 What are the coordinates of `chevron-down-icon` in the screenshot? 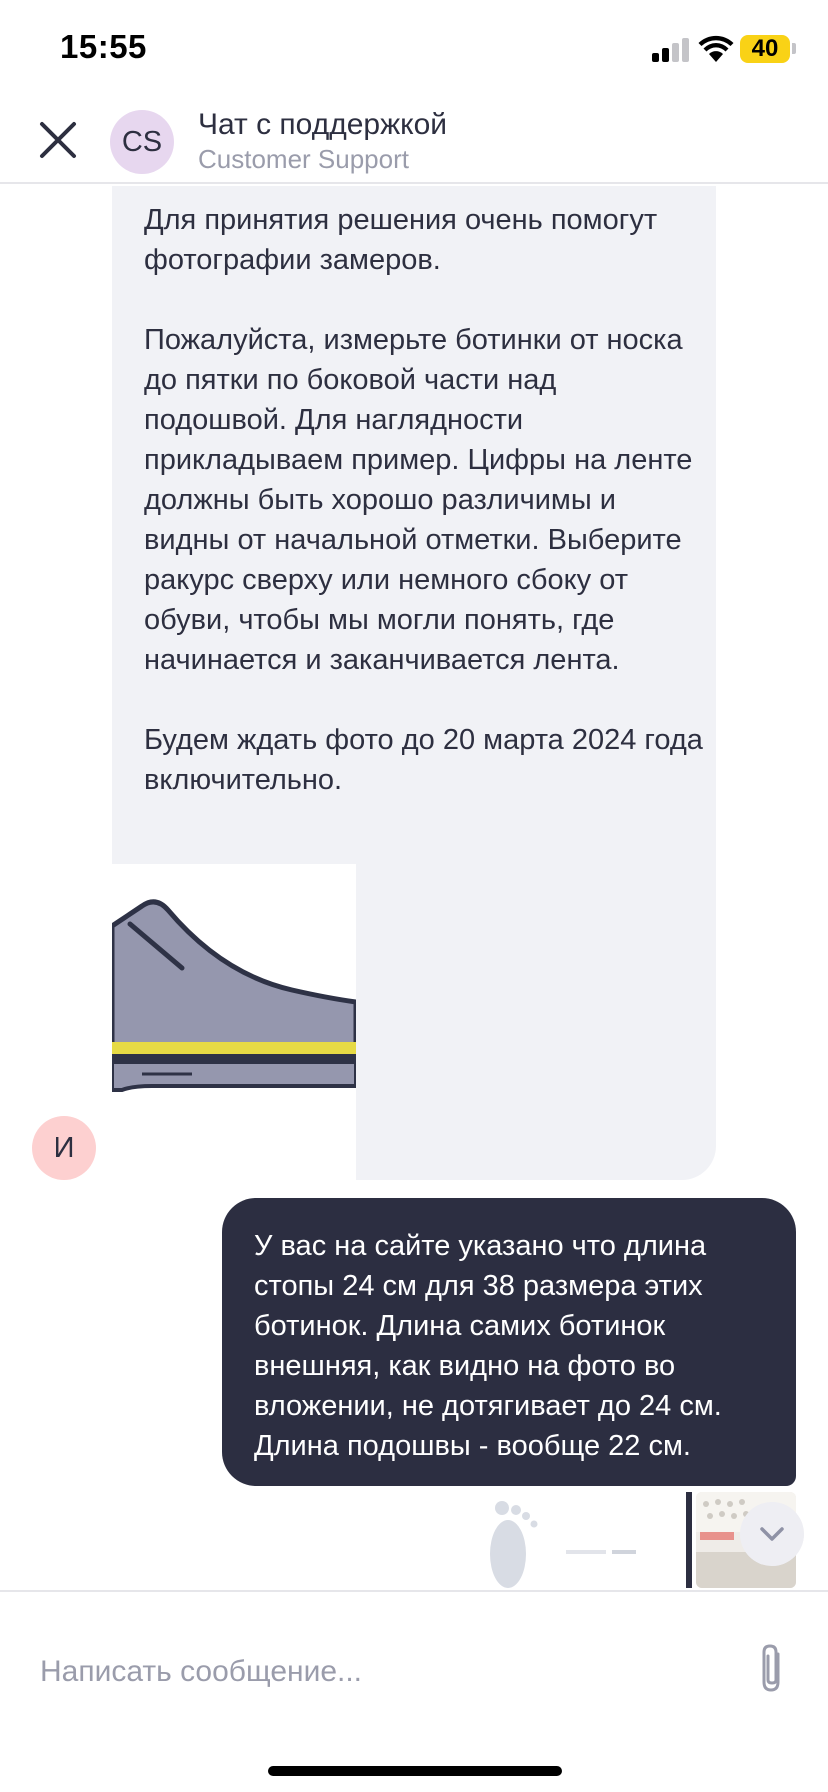 It's located at (772, 1534).